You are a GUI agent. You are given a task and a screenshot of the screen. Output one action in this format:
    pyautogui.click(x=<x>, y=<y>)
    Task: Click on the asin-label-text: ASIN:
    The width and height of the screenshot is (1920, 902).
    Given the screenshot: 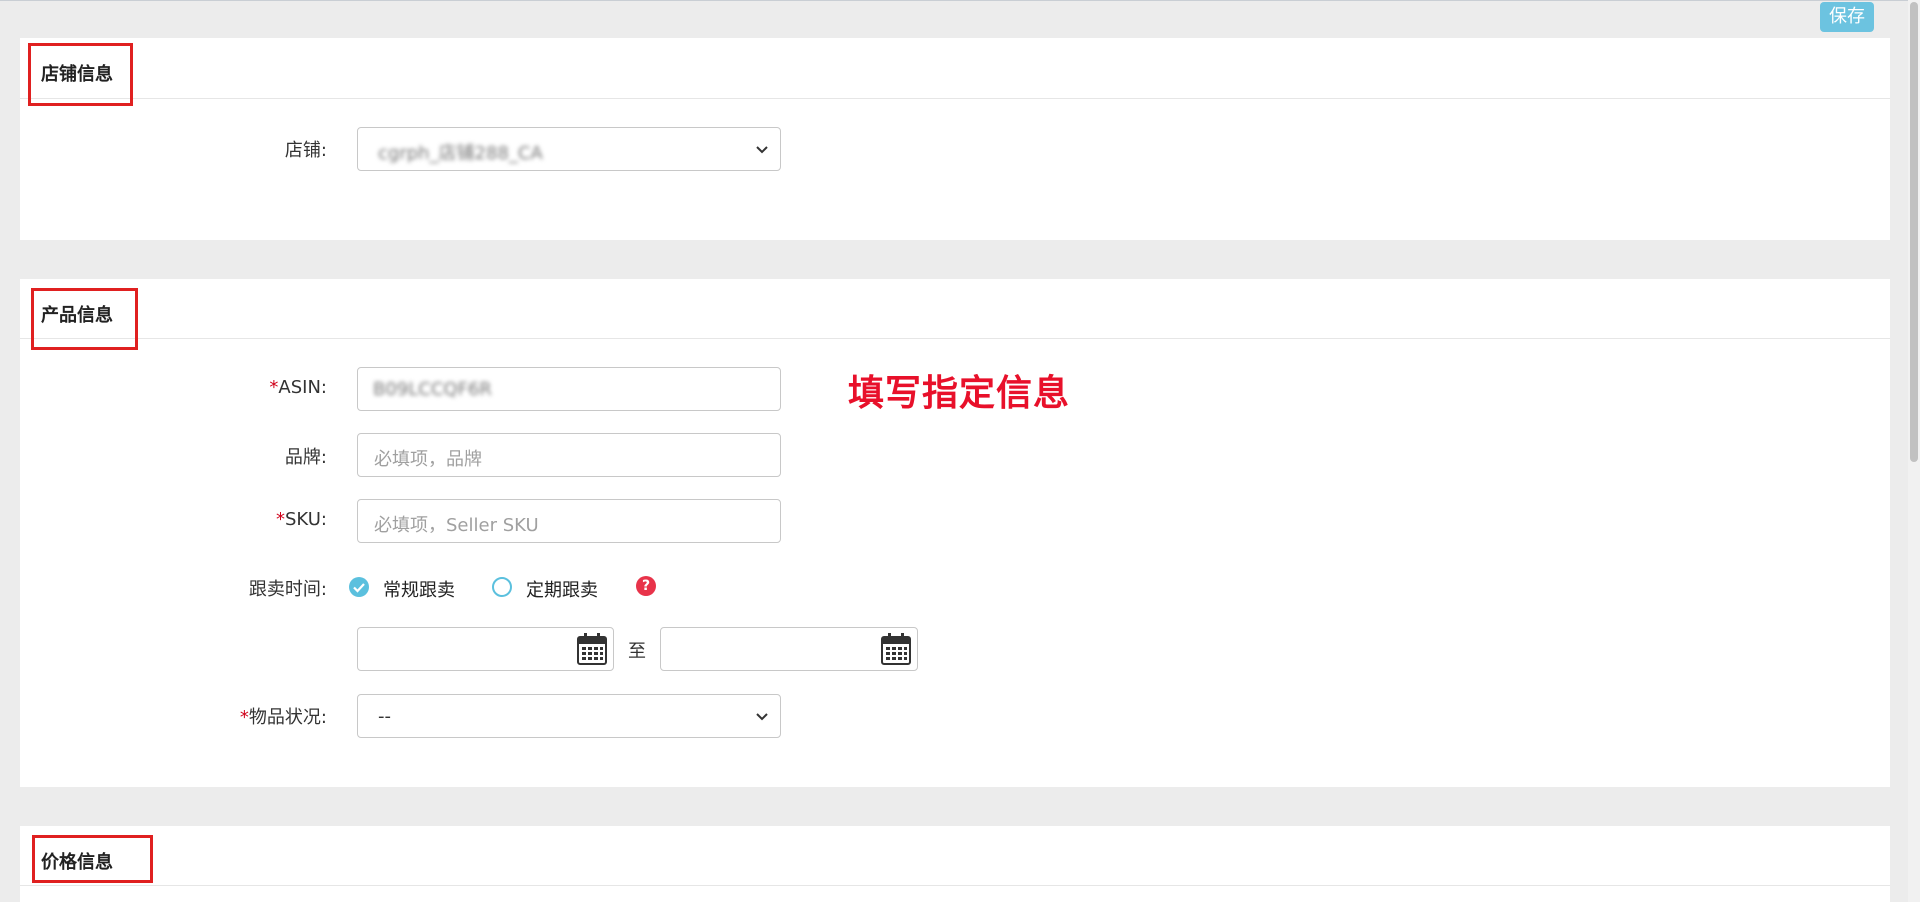 What is the action you would take?
    pyautogui.click(x=302, y=387)
    